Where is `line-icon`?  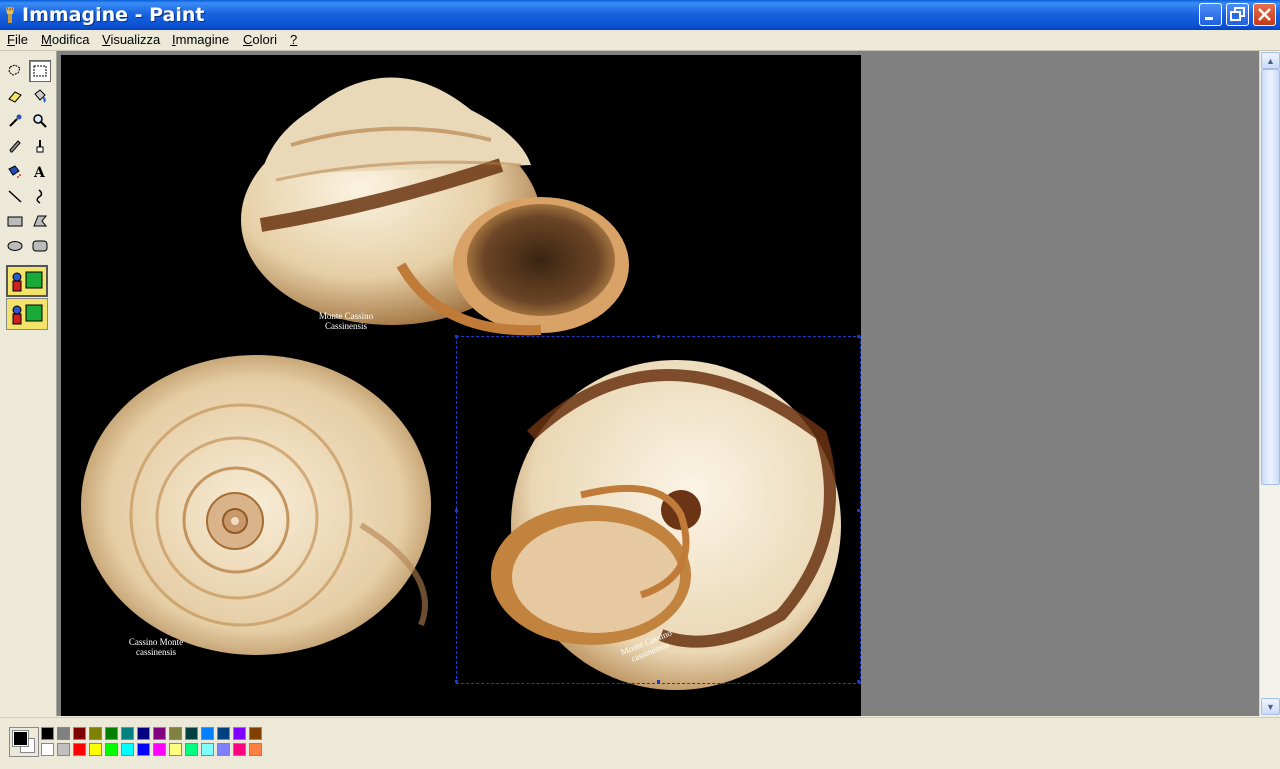 line-icon is located at coordinates (15, 196).